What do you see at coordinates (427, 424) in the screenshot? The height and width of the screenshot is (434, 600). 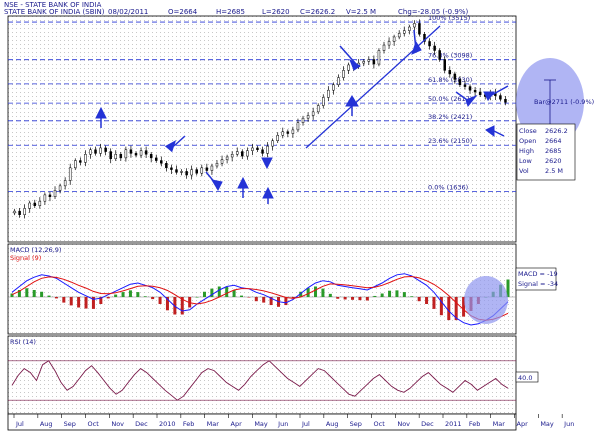 I see `x-tick-label: Dec` at bounding box center [427, 424].